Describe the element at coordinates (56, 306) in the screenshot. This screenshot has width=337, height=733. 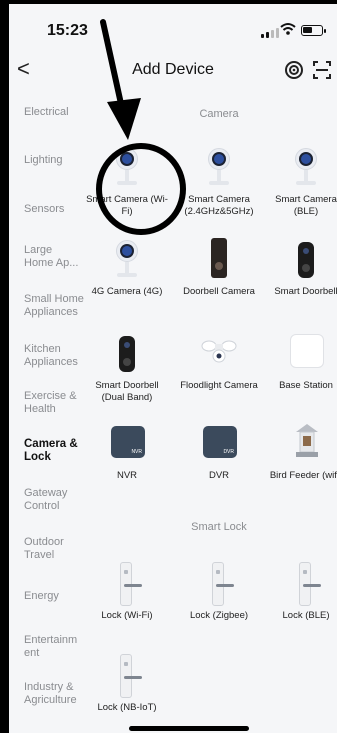
I see `sidebar-item-small-home-appliances: Small Home Appliances` at that location.